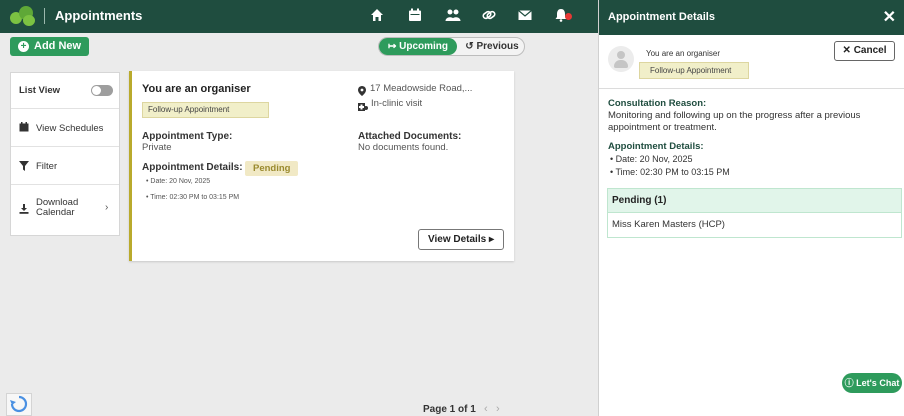 The image size is (904, 416). What do you see at coordinates (187, 136) in the screenshot?
I see `appointment-type-label: Appointment Type:` at bounding box center [187, 136].